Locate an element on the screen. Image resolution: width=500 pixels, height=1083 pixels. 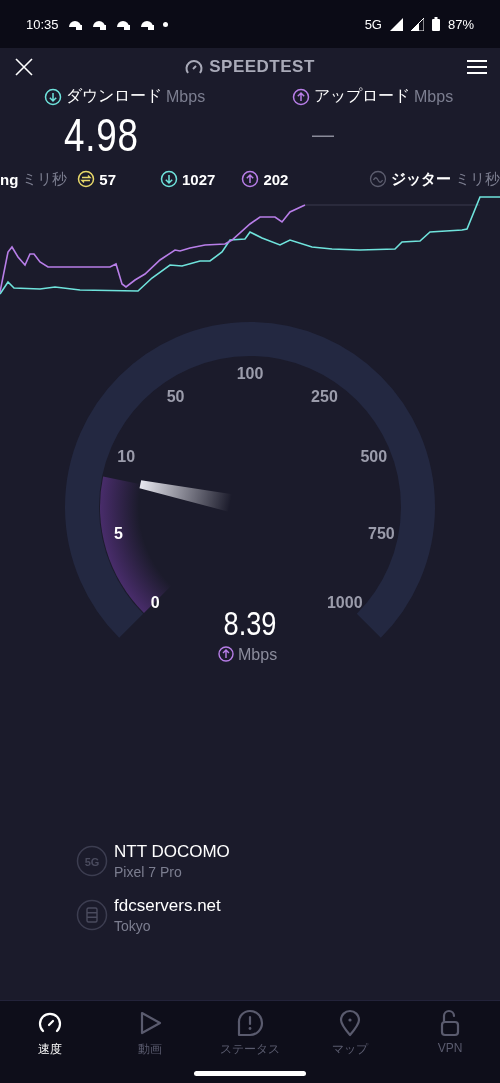
speed-unit: Mbps is located at coordinates (258, 654).